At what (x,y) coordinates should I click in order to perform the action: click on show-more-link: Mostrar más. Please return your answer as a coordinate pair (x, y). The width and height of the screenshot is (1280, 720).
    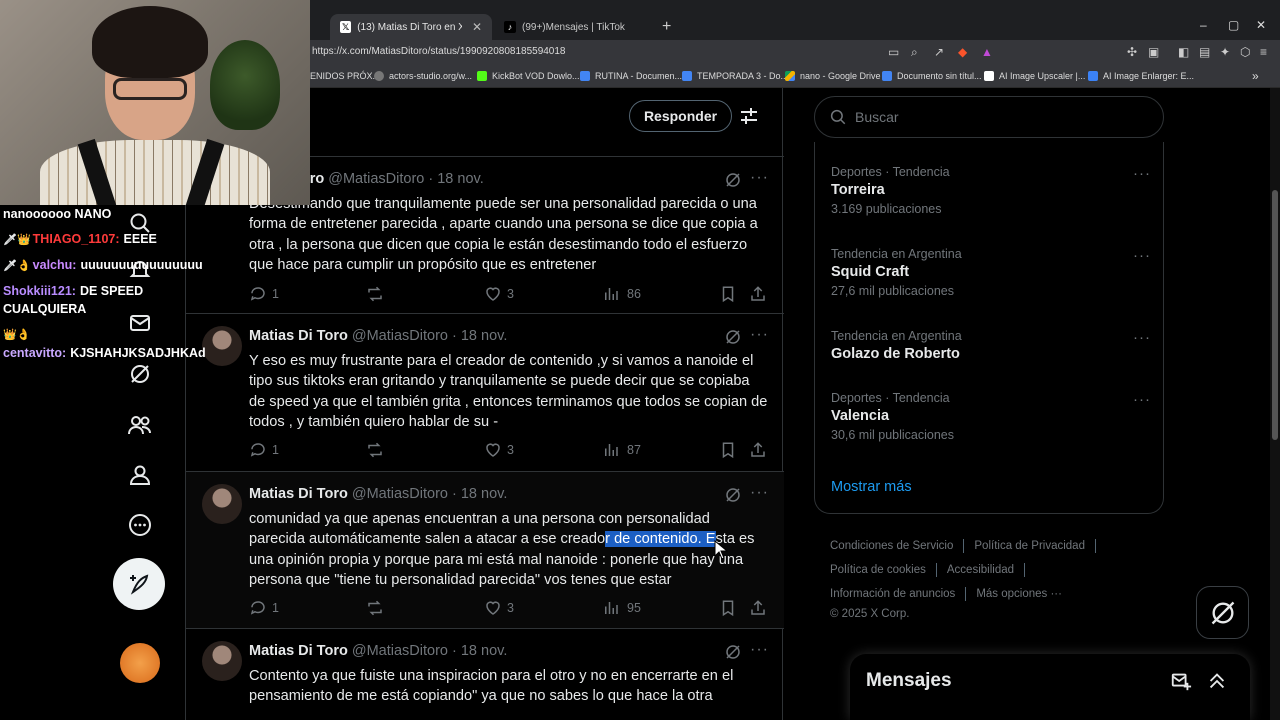
    Looking at the image, I should click on (871, 487).